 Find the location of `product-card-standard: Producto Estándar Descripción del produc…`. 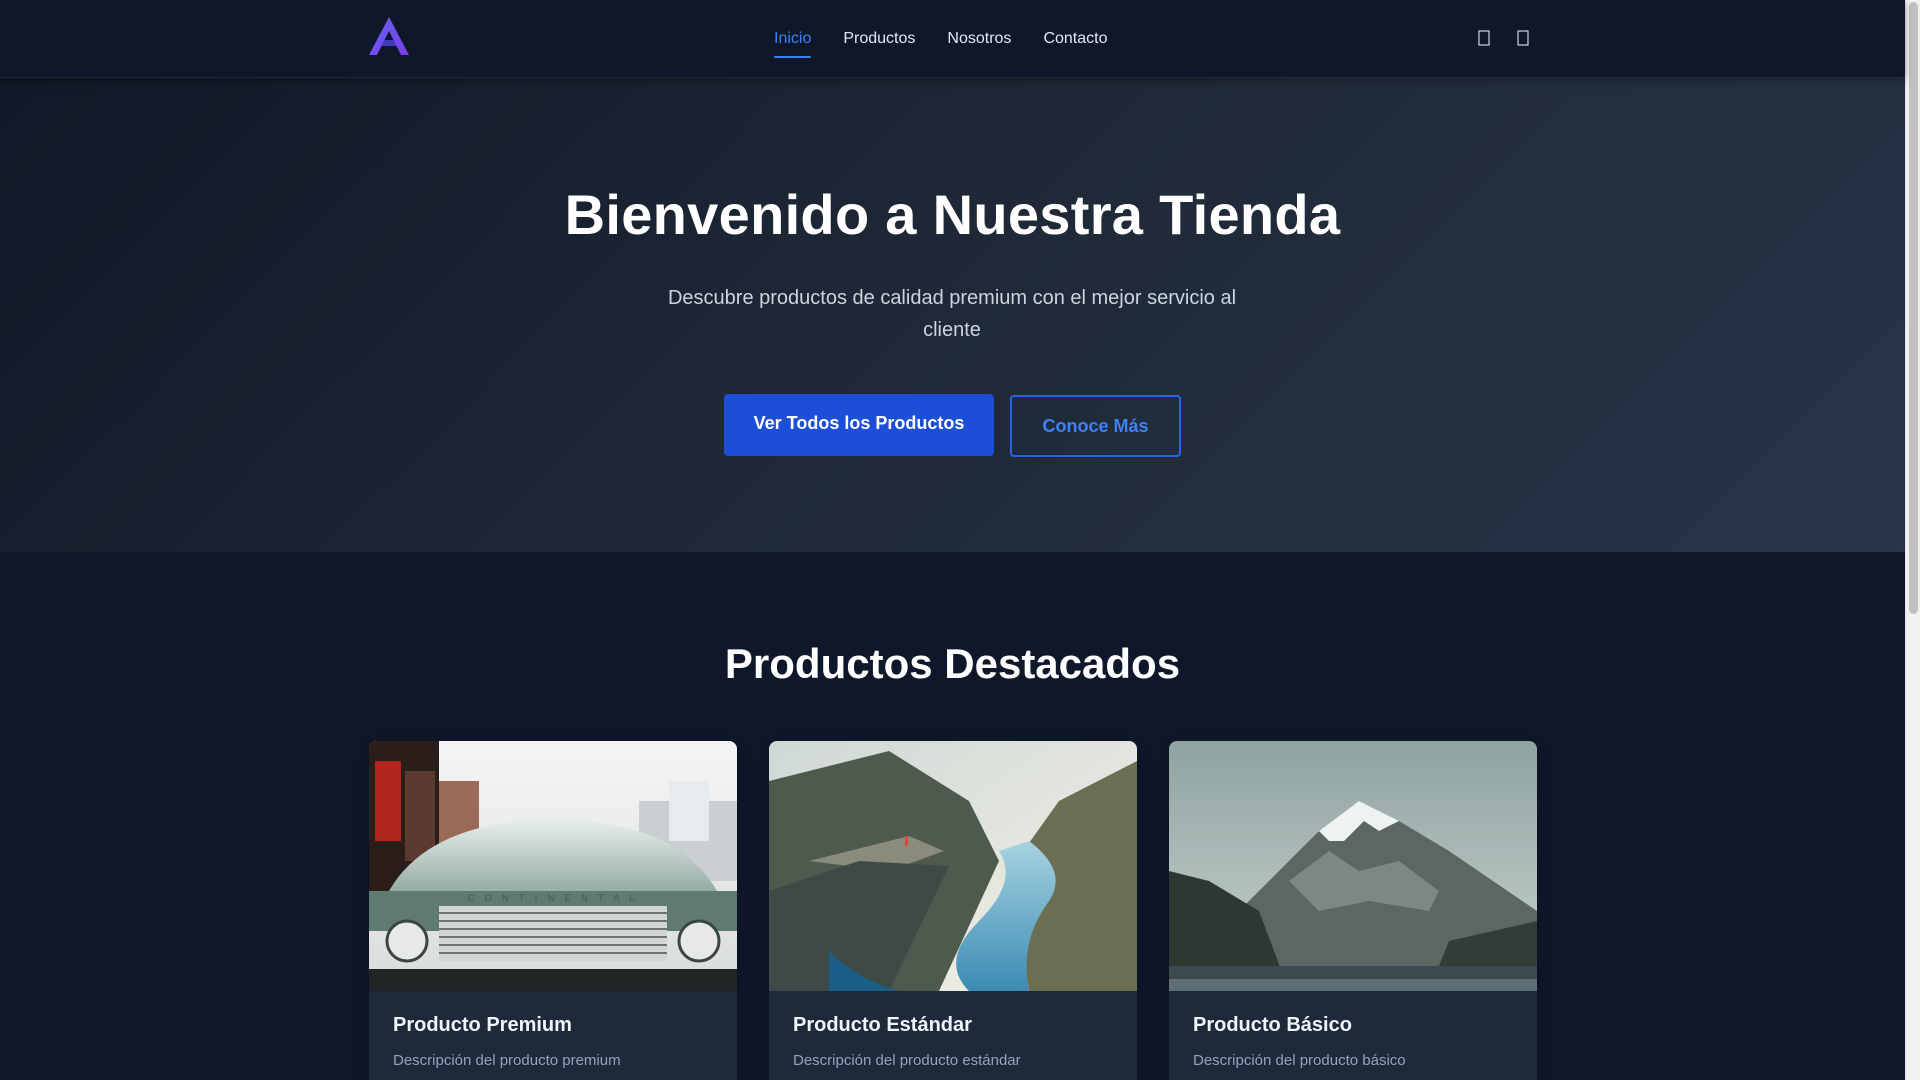

product-card-standard: Producto Estándar Descripción del produc… is located at coordinates (953, 910).